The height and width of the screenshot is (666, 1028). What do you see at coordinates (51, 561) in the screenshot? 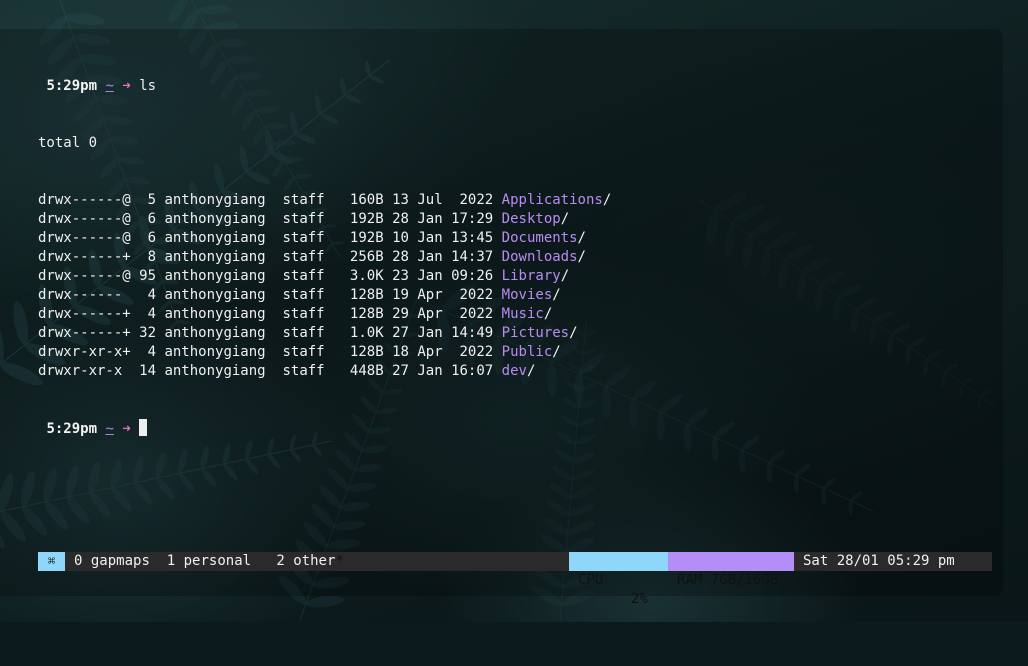
I see `command-key-icon: ⌘` at bounding box center [51, 561].